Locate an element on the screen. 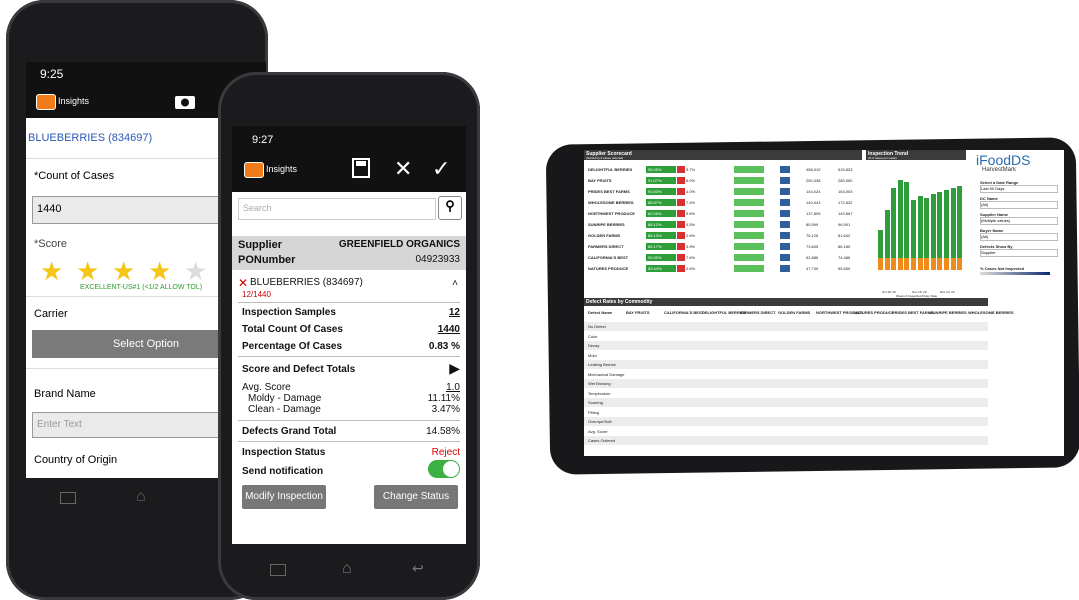  notify-toggle is located at coordinates (444, 469).